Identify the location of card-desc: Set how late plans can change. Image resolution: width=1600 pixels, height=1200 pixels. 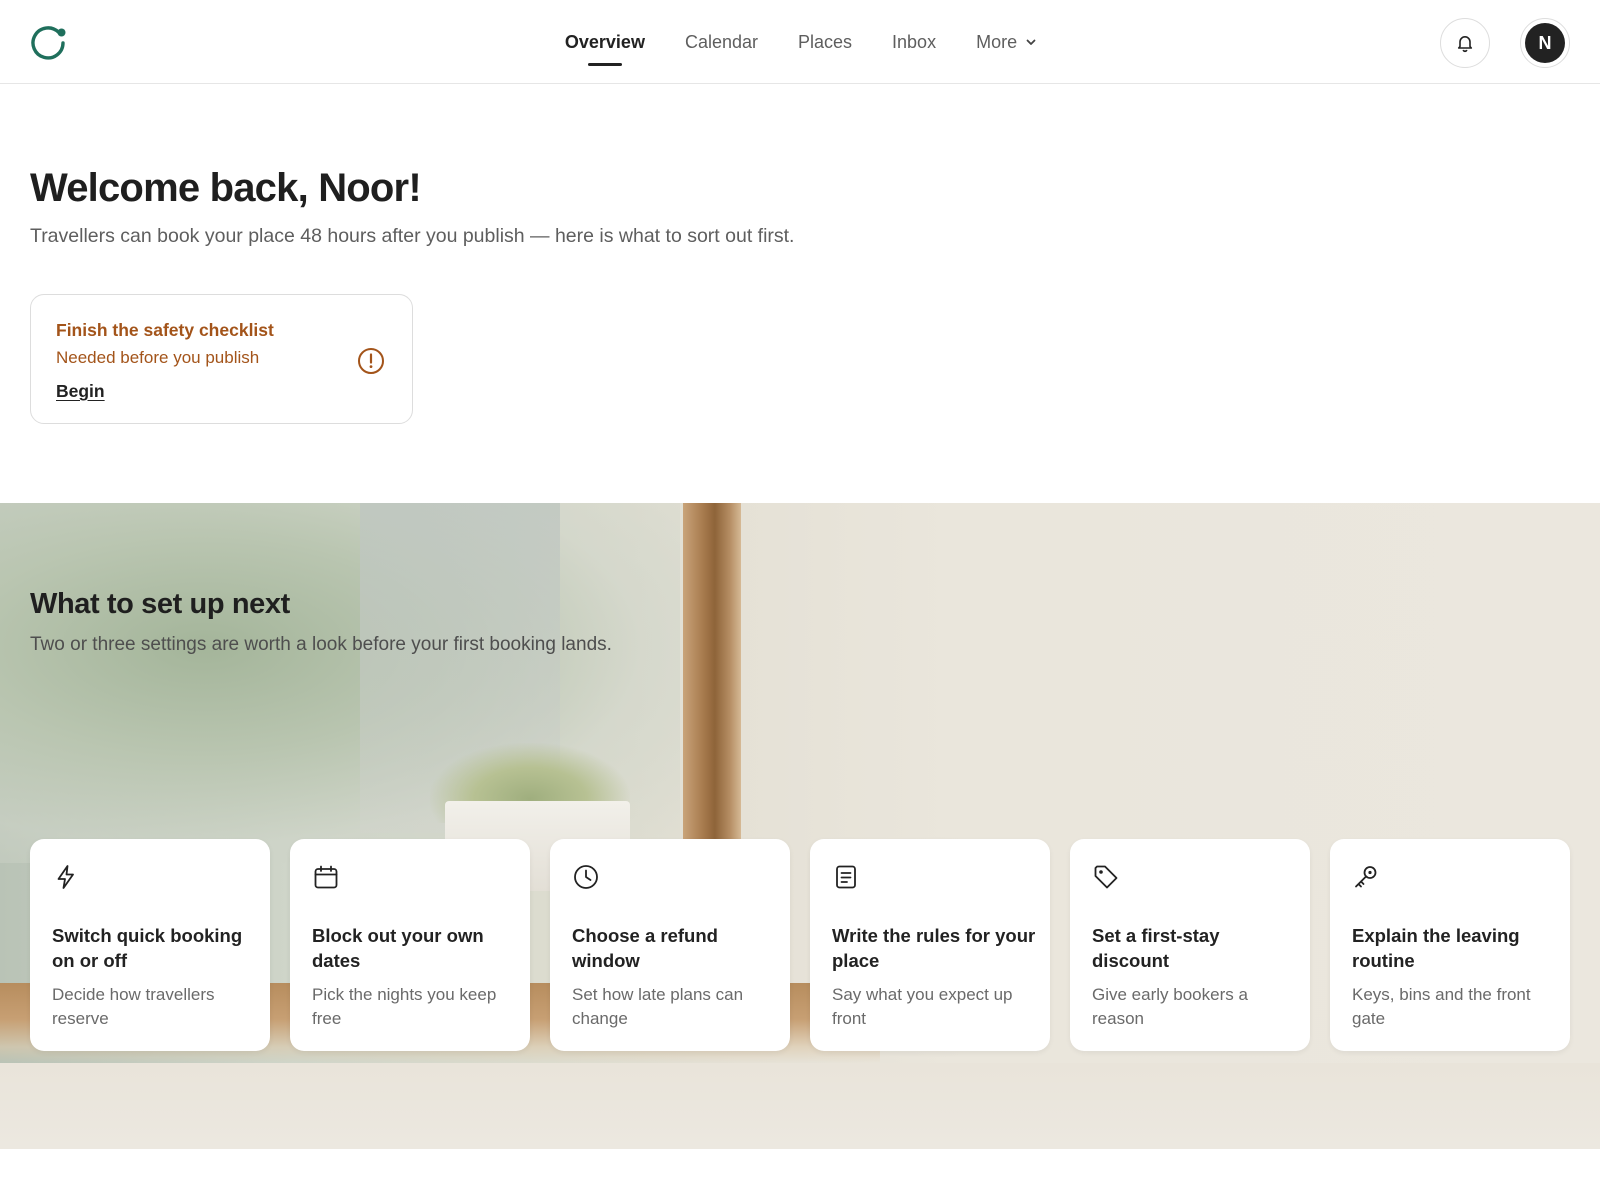
(658, 1006).